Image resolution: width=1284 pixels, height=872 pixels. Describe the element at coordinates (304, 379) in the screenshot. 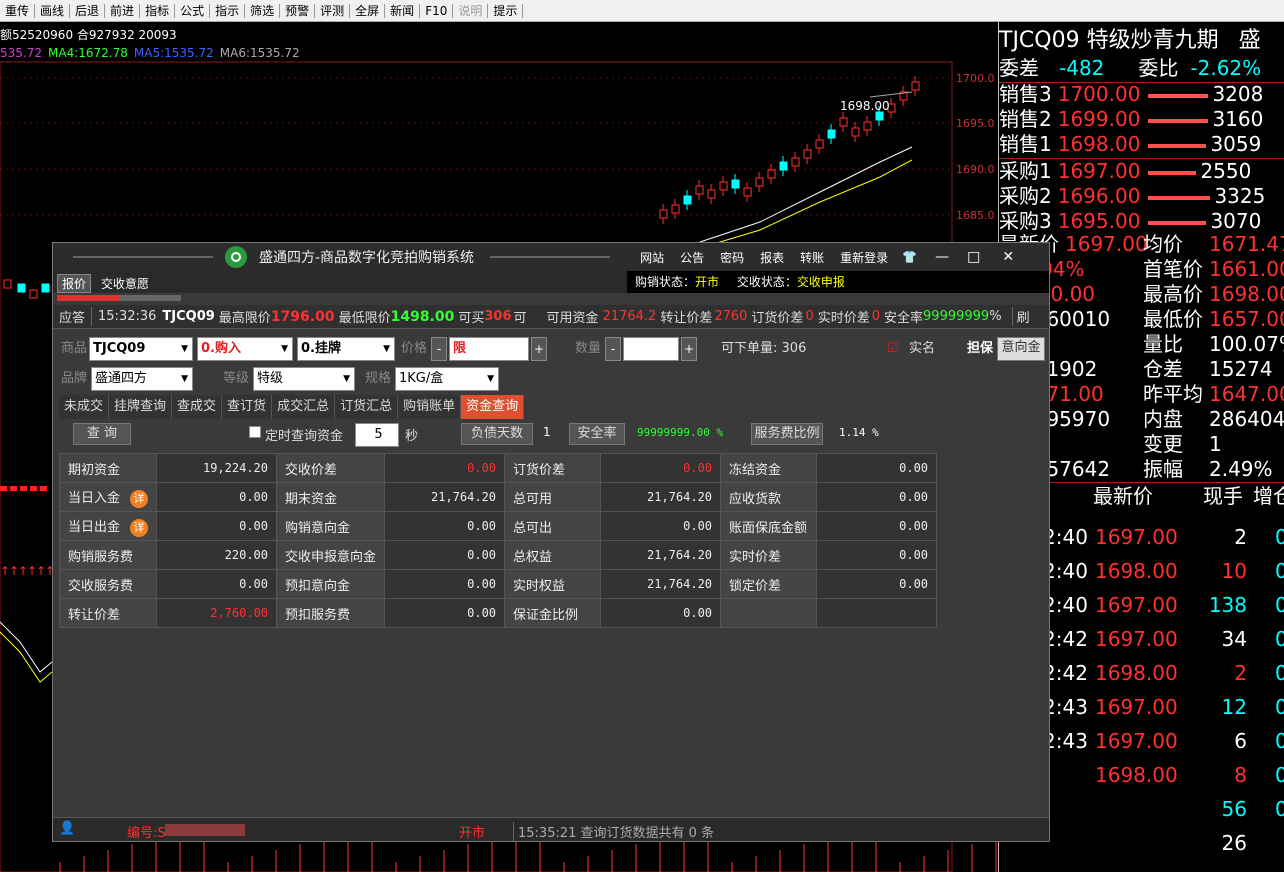

I see `grade-select: 特级 ▼` at that location.